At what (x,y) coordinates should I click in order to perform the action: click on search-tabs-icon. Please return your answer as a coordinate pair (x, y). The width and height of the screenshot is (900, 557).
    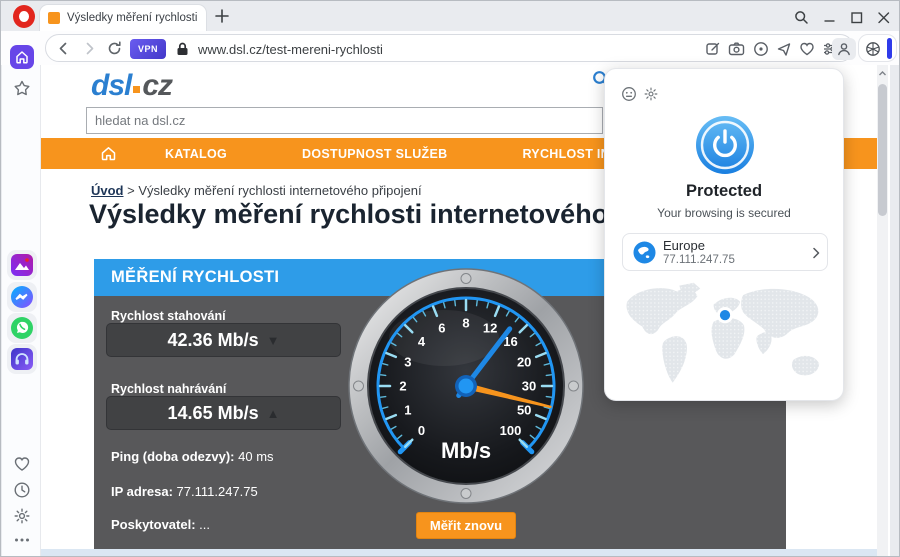
    Looking at the image, I should click on (801, 17).